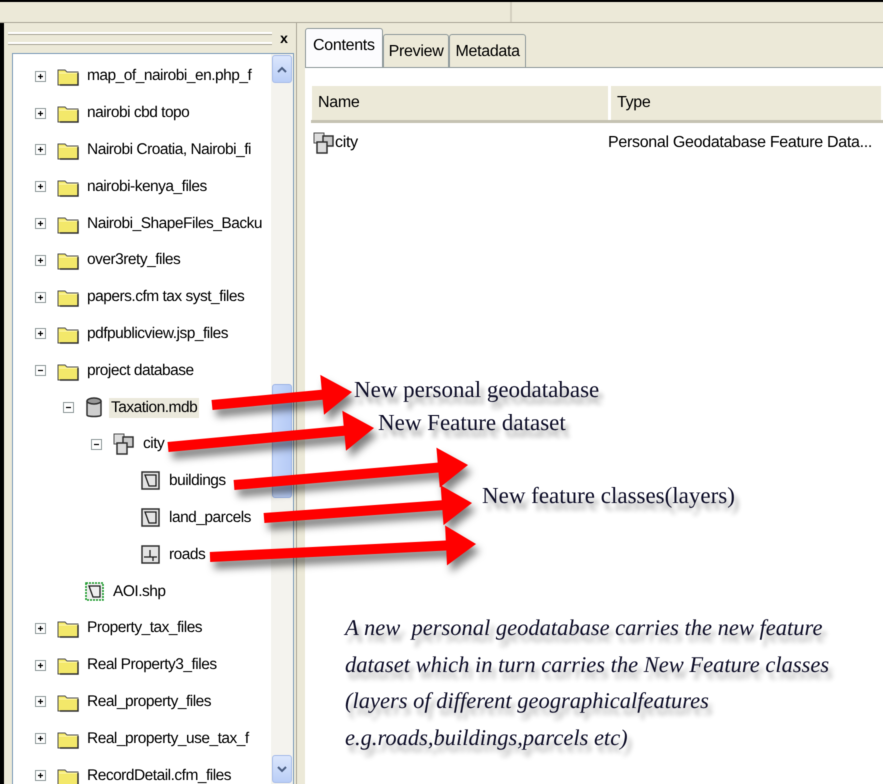 This screenshot has width=883, height=784. I want to click on tab: Preview, so click(416, 50).